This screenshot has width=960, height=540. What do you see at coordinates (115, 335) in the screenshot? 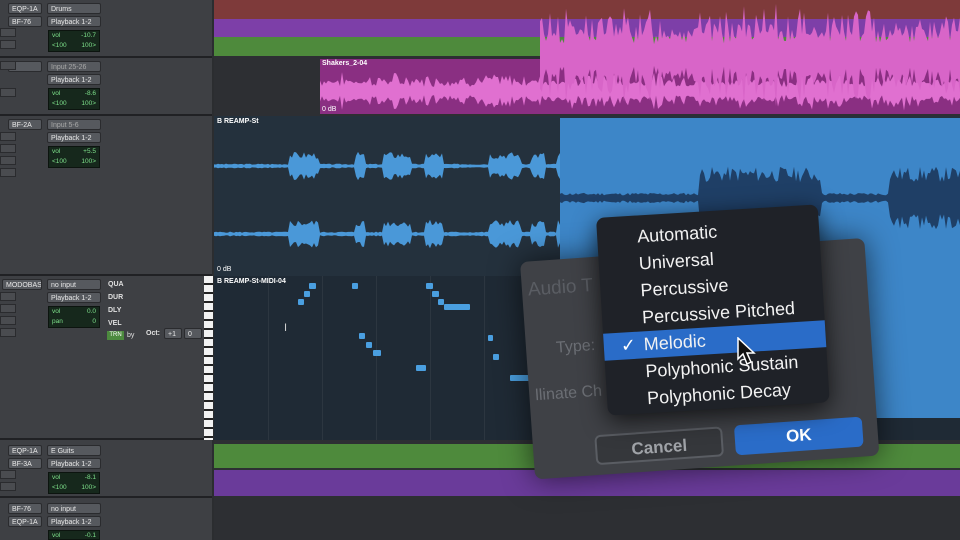
I see `transpose-toggle: TRN` at bounding box center [115, 335].